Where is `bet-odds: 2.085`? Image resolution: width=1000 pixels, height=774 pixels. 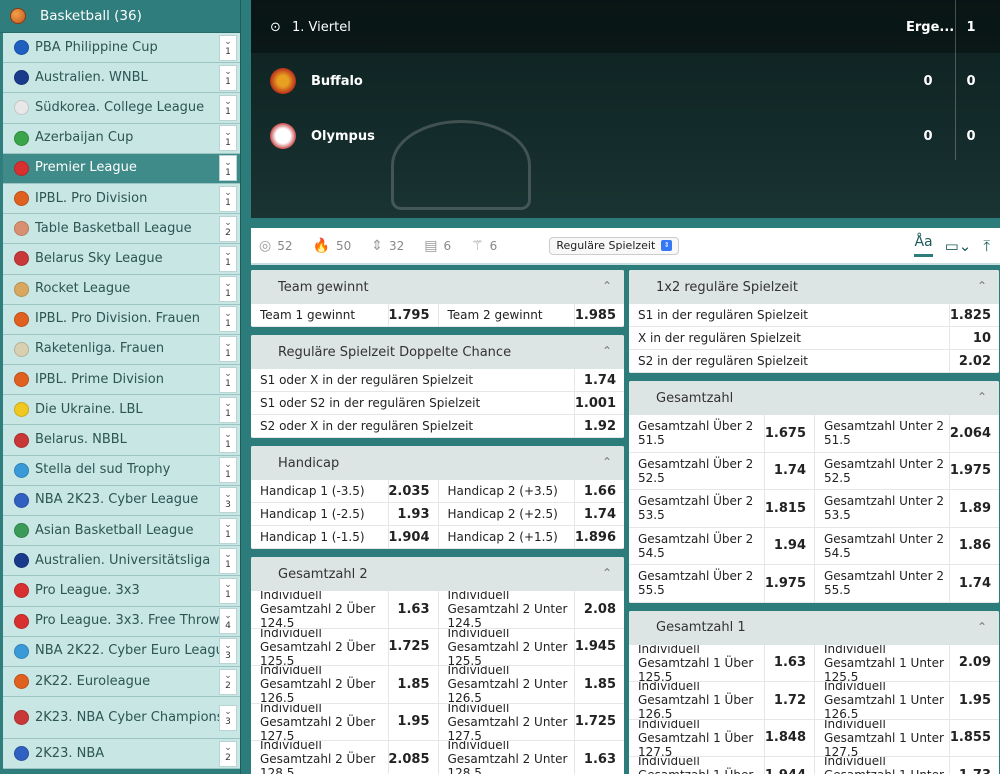 bet-odds: 2.085 is located at coordinates (412, 757).